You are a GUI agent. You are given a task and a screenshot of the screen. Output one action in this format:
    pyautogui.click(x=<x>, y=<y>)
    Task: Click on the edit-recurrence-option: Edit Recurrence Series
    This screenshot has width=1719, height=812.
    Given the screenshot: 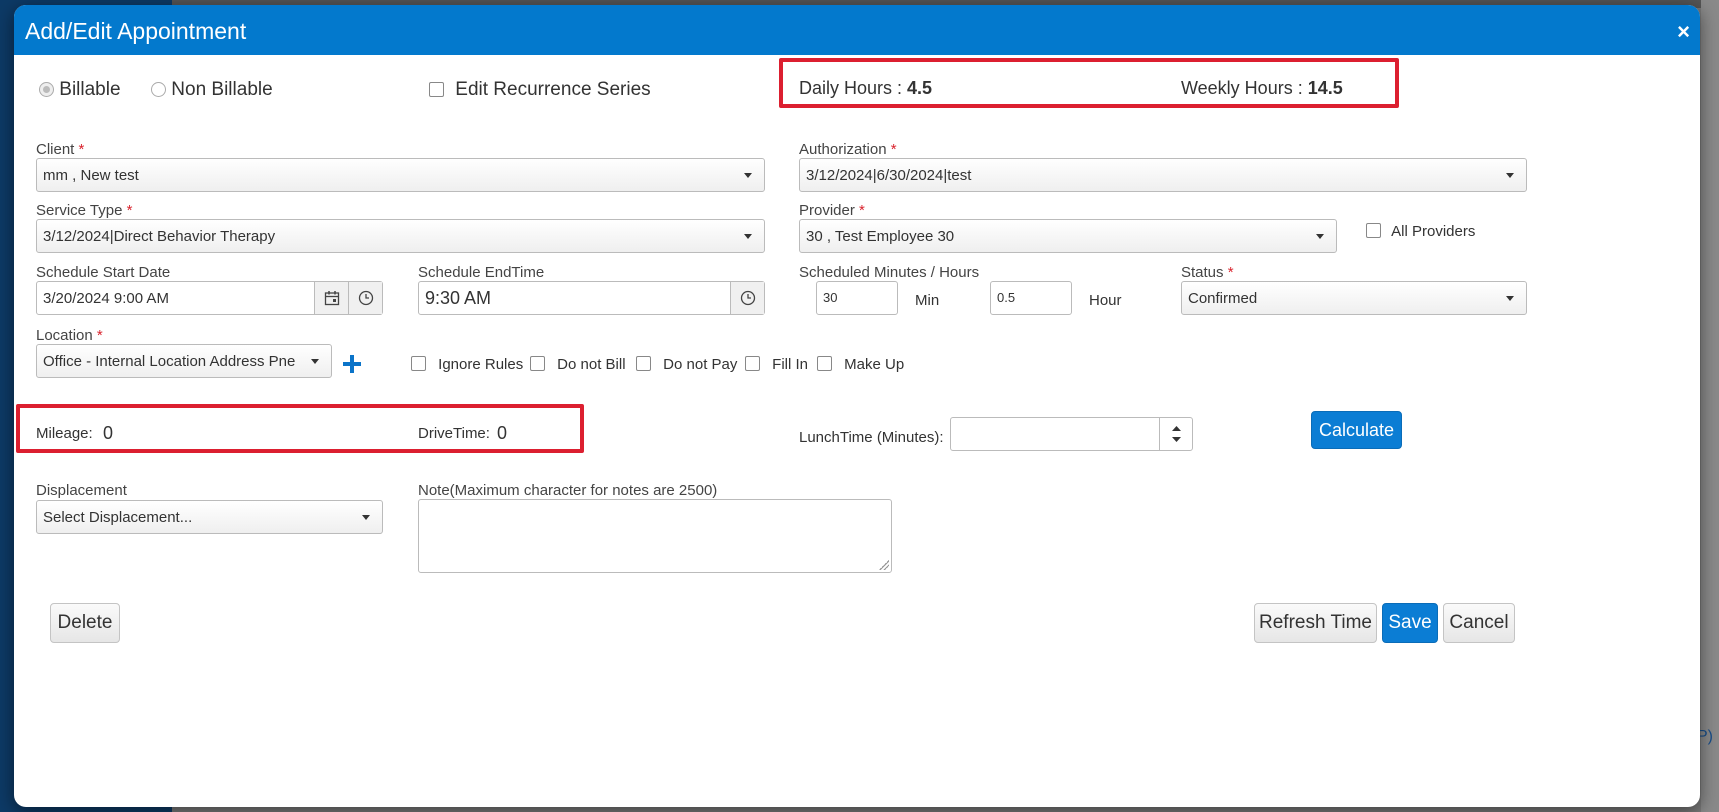 What is the action you would take?
    pyautogui.click(x=540, y=90)
    